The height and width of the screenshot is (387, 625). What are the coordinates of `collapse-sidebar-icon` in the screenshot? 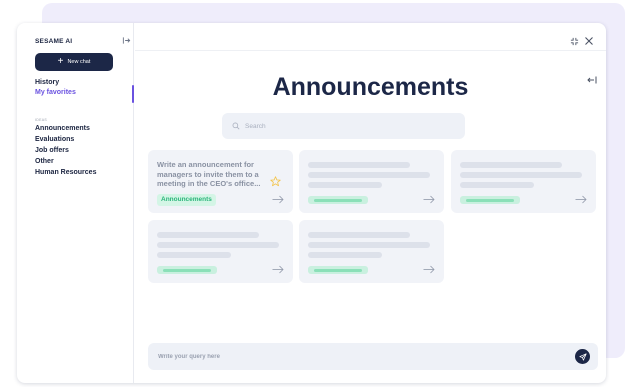 It's located at (126, 40).